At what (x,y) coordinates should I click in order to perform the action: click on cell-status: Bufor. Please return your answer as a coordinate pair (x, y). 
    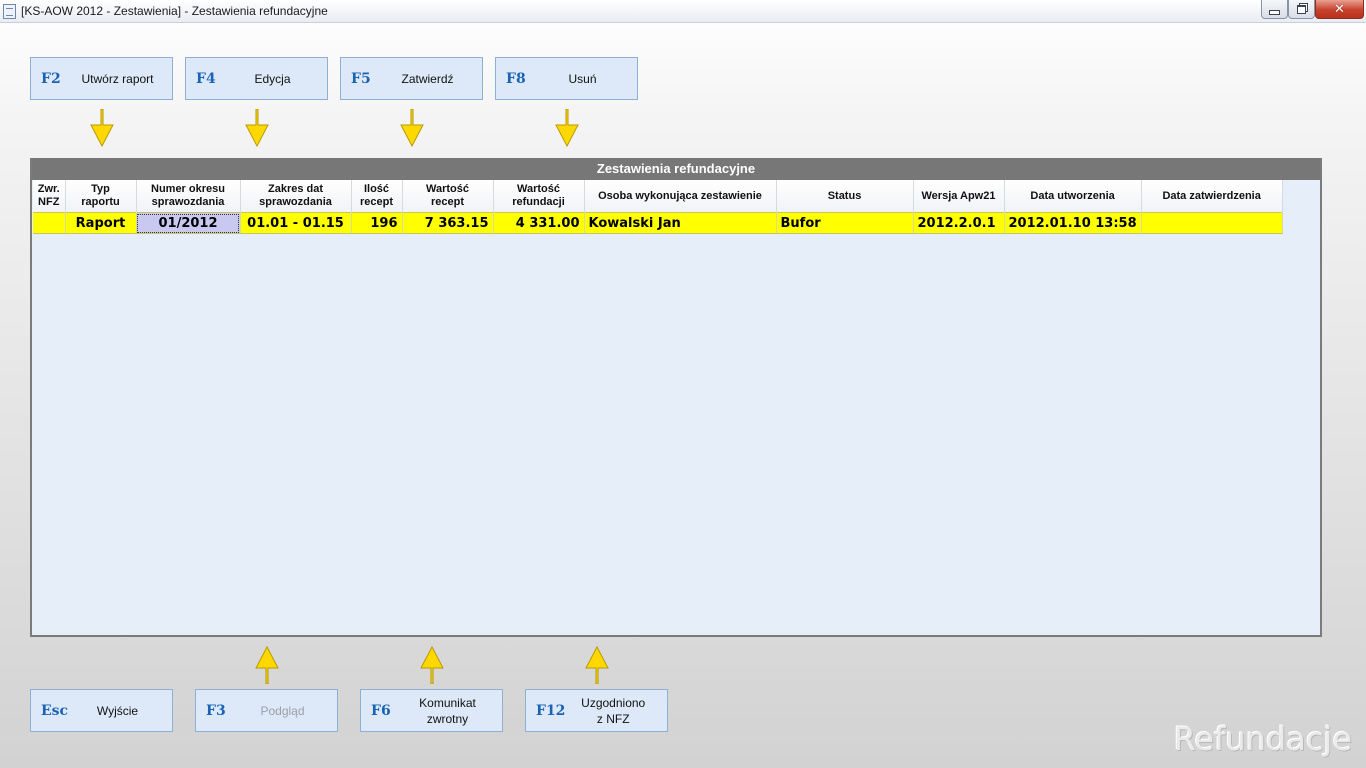
    Looking at the image, I should click on (845, 223).